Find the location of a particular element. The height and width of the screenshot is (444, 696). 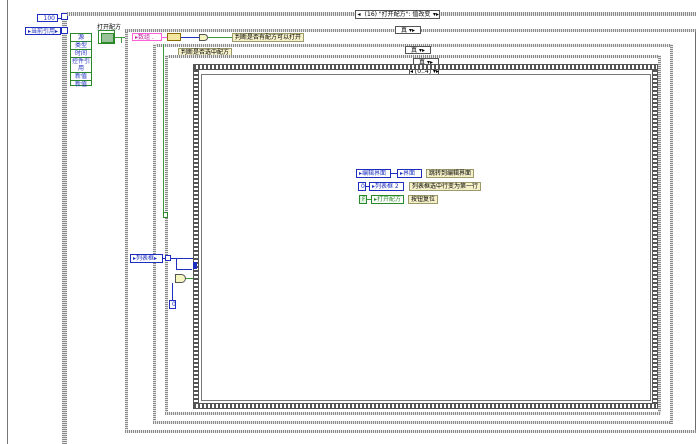

case-selector-2: 真 ▾▸ is located at coordinates (418, 50).